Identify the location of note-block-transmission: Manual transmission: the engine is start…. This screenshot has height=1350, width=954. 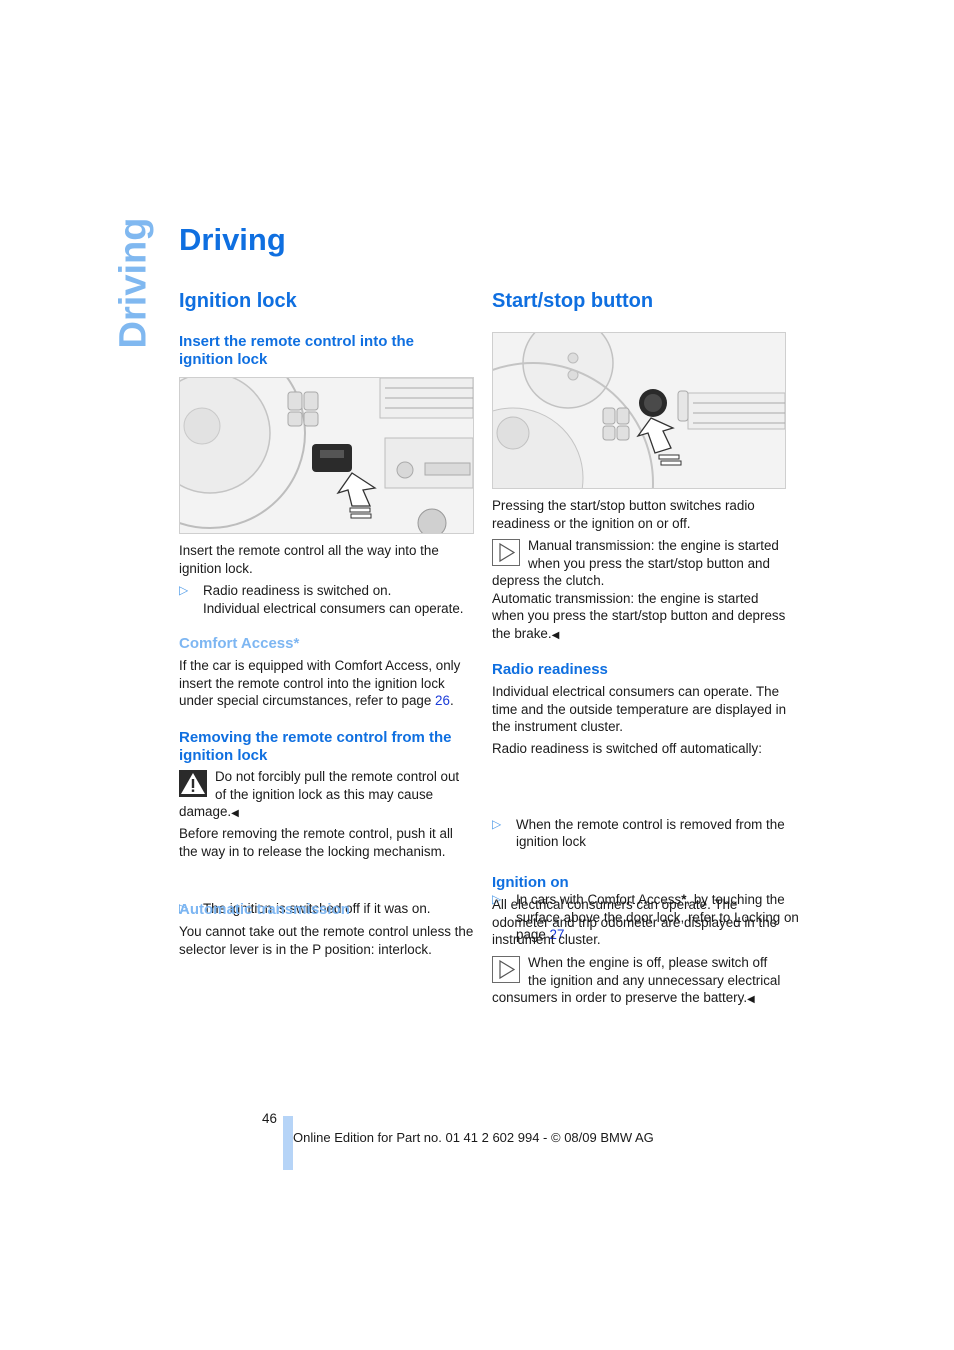
(639, 591).